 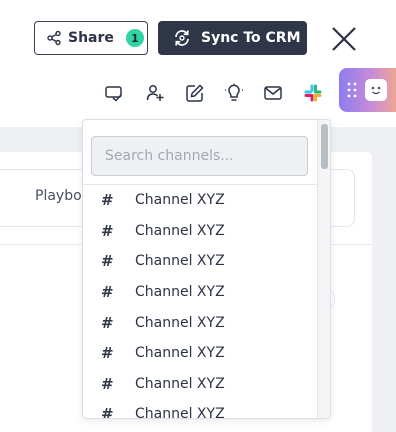 I want to click on assistant-face-icon, so click(x=376, y=90).